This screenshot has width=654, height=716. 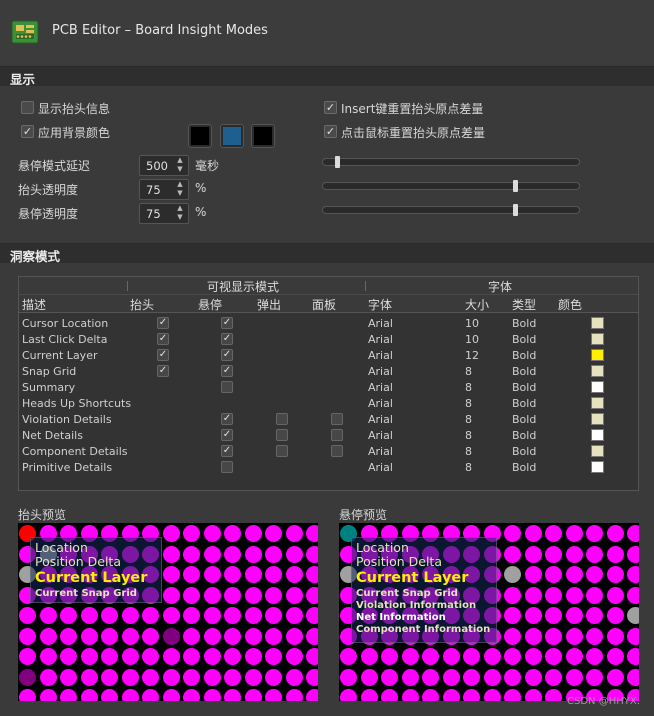 What do you see at coordinates (328, 371) in the screenshot?
I see `table-row: Snap Grid Arial 8 Bold` at bounding box center [328, 371].